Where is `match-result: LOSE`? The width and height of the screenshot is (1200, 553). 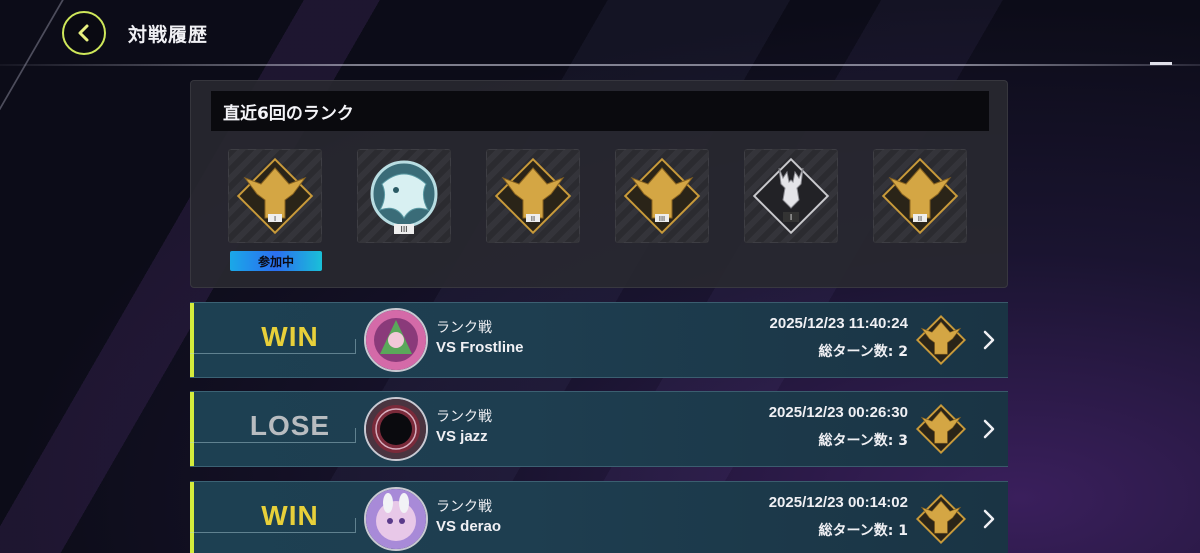 match-result: LOSE is located at coordinates (290, 425).